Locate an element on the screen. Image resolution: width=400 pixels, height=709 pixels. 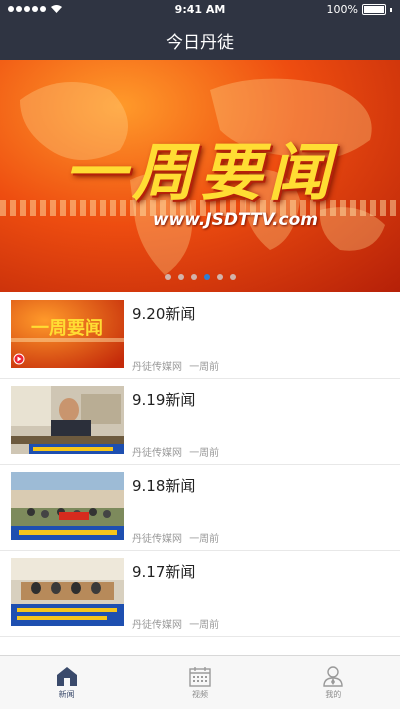
tab-label: 我的 is located at coordinates (333, 694).